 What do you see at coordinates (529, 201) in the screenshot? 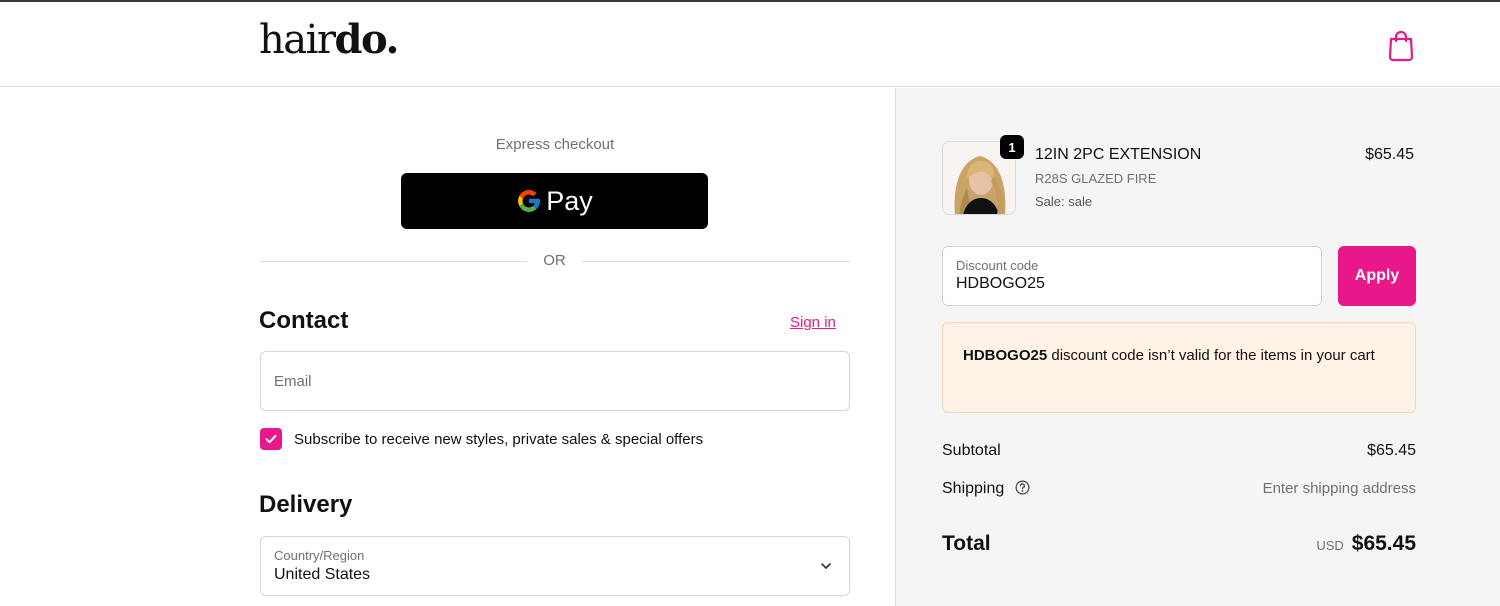
I see `google-g-icon` at bounding box center [529, 201].